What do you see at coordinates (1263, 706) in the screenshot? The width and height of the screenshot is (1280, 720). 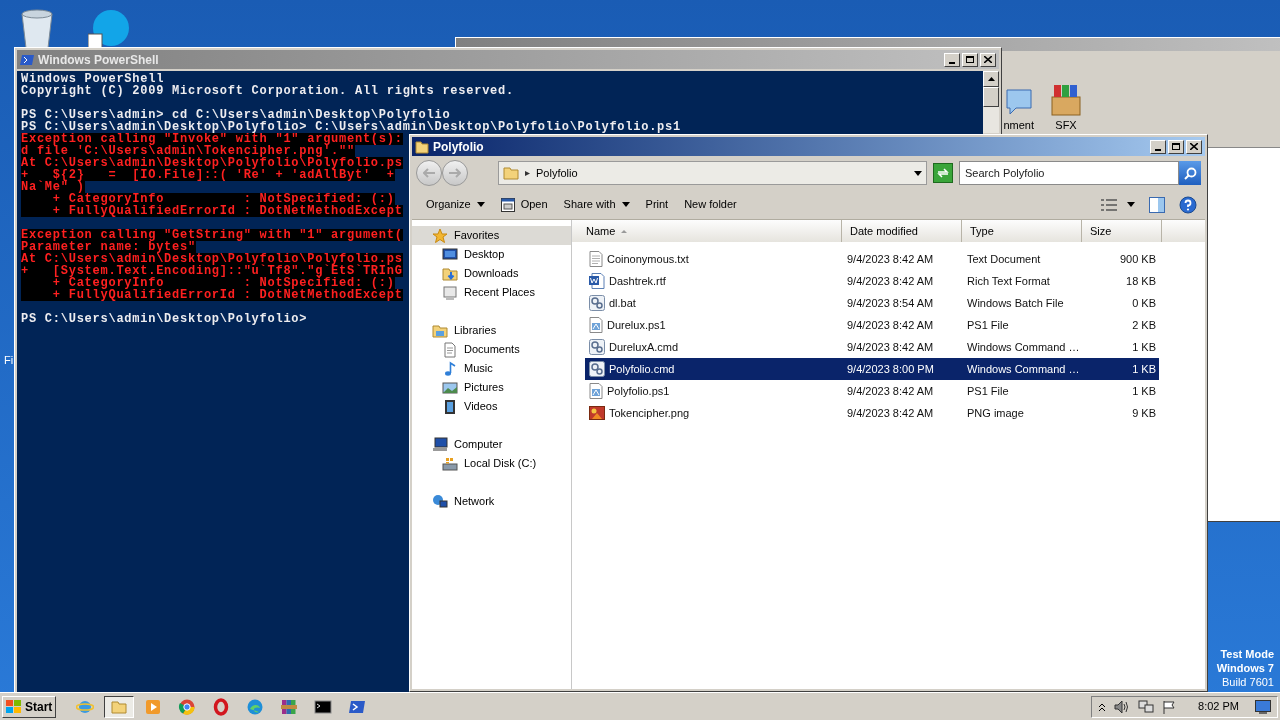 I see `show-desktop-icon` at bounding box center [1263, 706].